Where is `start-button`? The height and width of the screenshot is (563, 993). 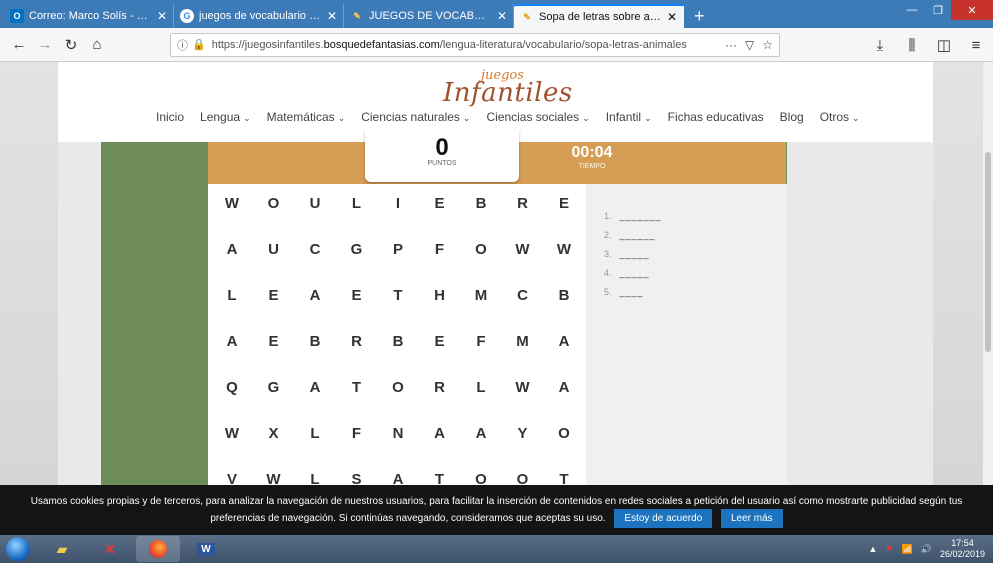 start-button is located at coordinates (18, 549).